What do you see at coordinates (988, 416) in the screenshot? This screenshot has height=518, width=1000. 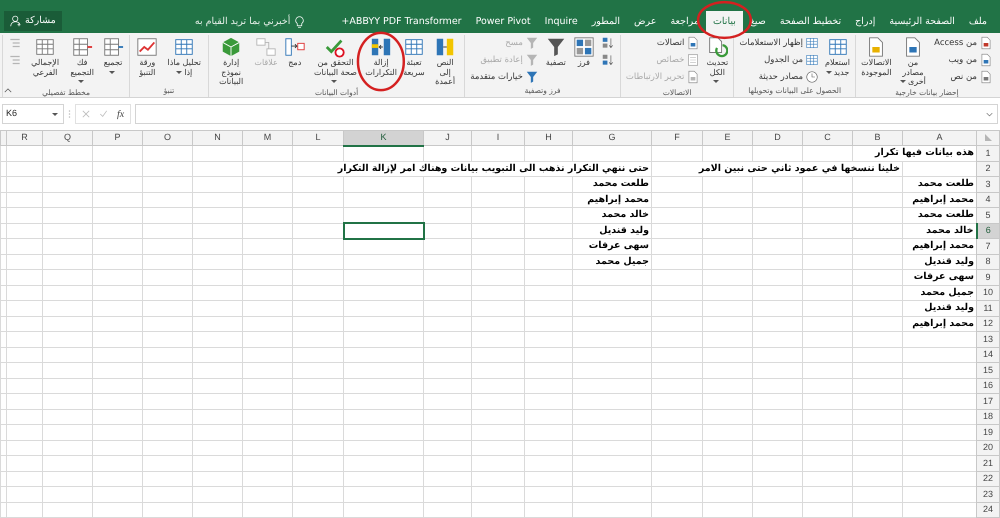 I see `row-header: 18` at bounding box center [988, 416].